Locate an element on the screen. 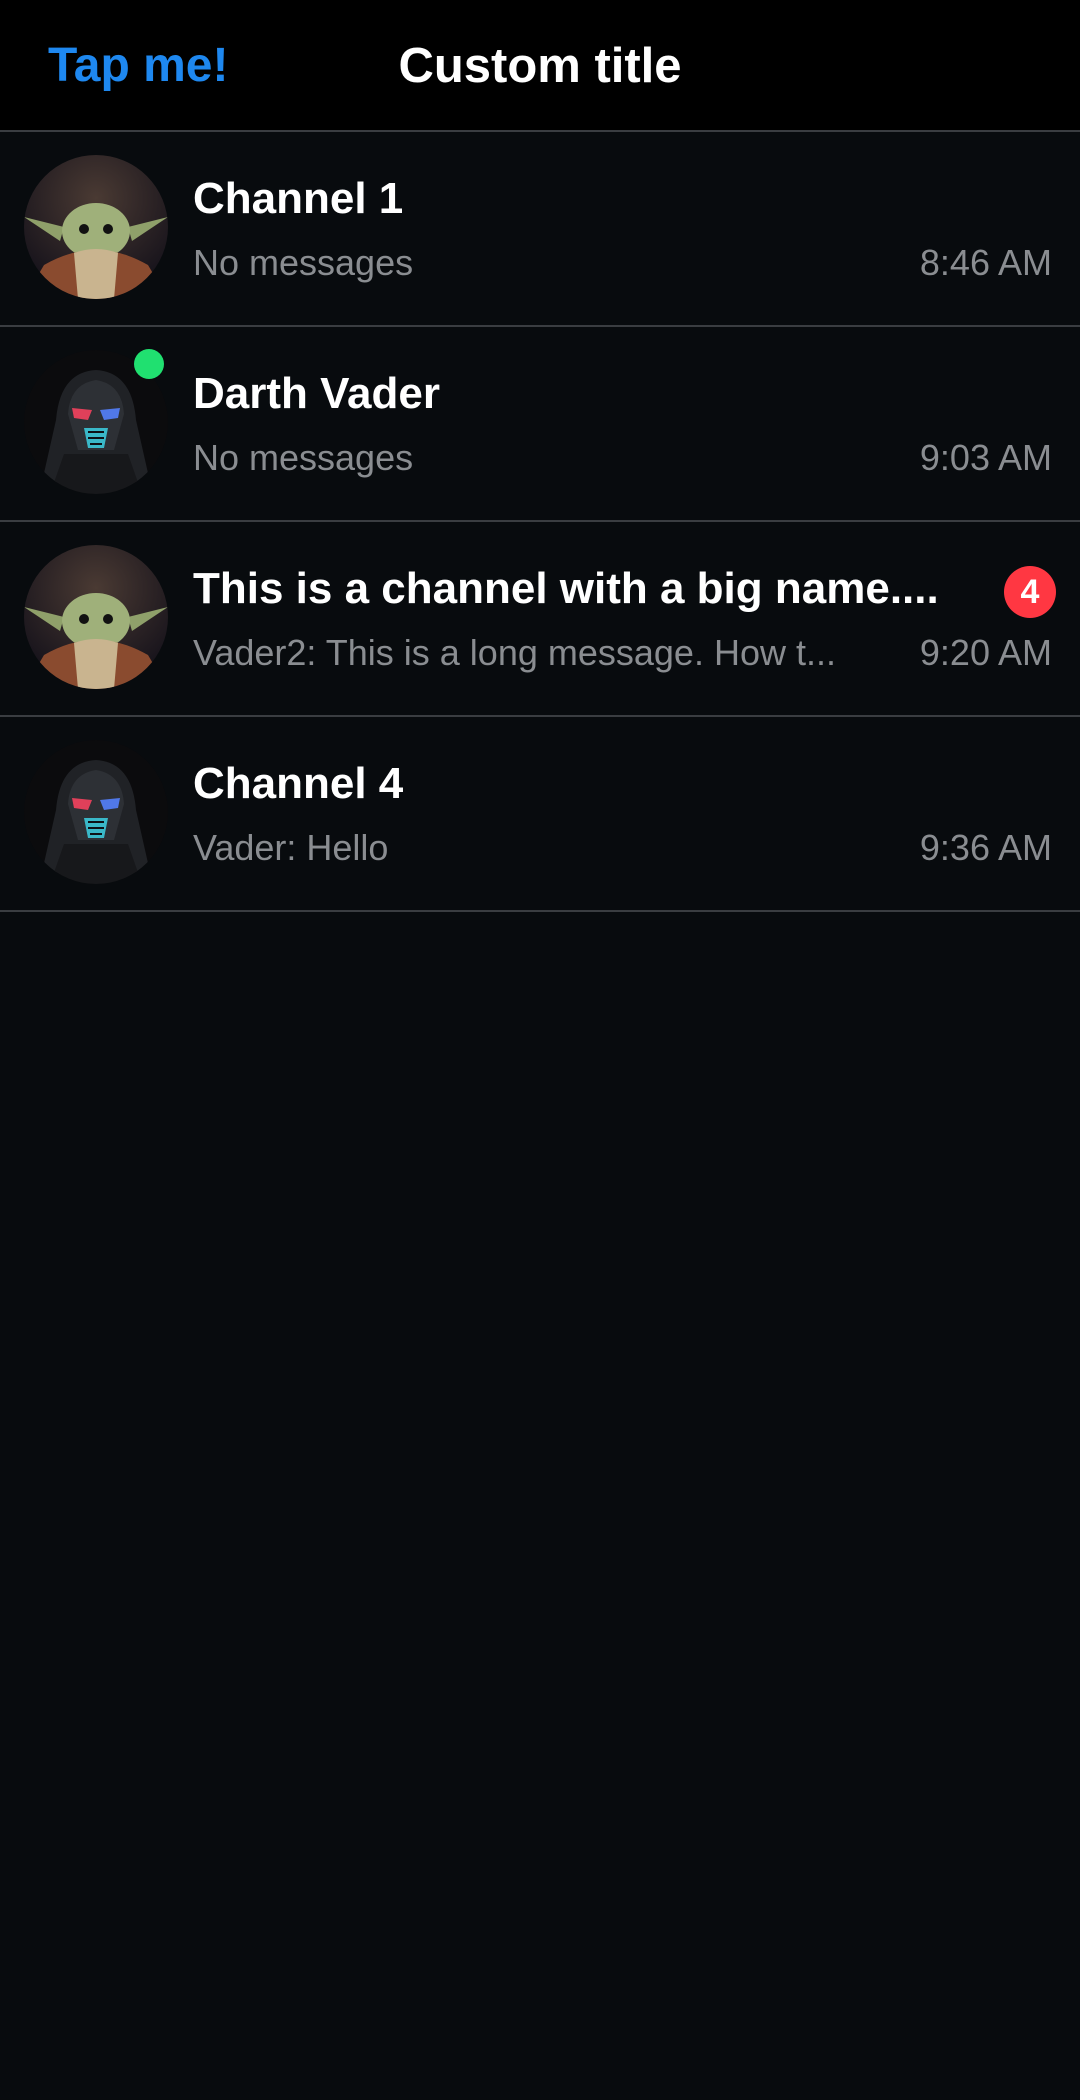 The height and width of the screenshot is (2100, 1080). navigation-bar: Tap me! Custom title is located at coordinates (540, 66).